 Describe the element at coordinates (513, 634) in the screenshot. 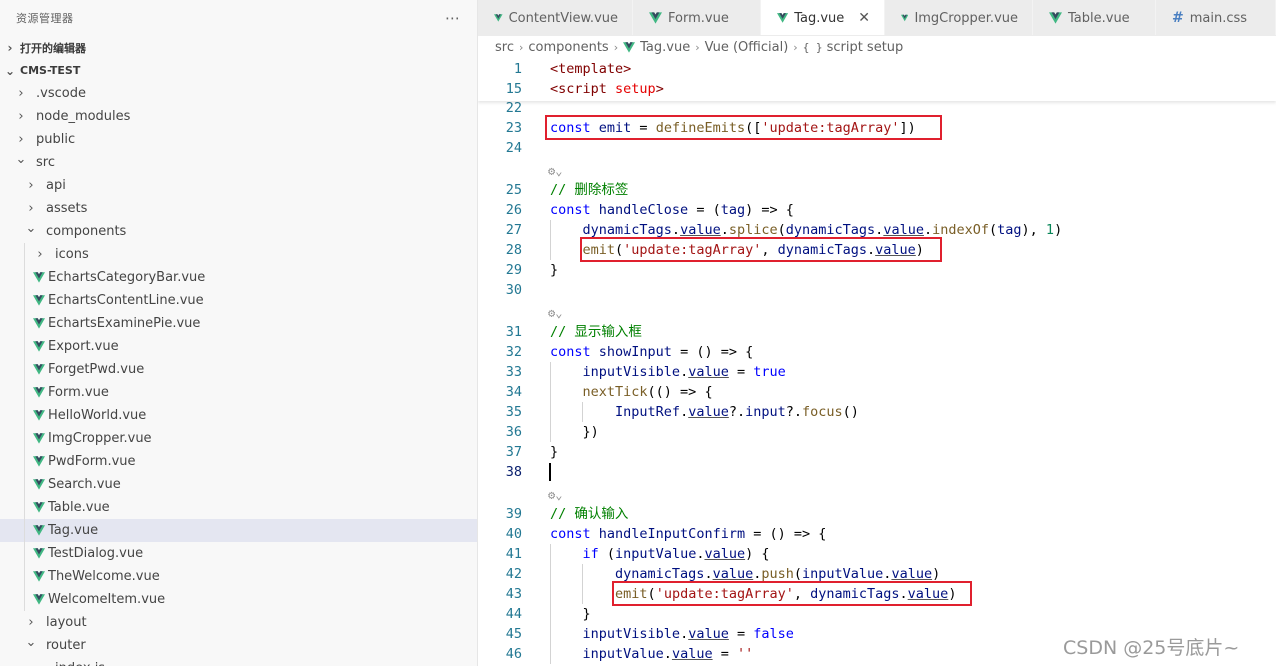

I see `line-number: 45` at that location.